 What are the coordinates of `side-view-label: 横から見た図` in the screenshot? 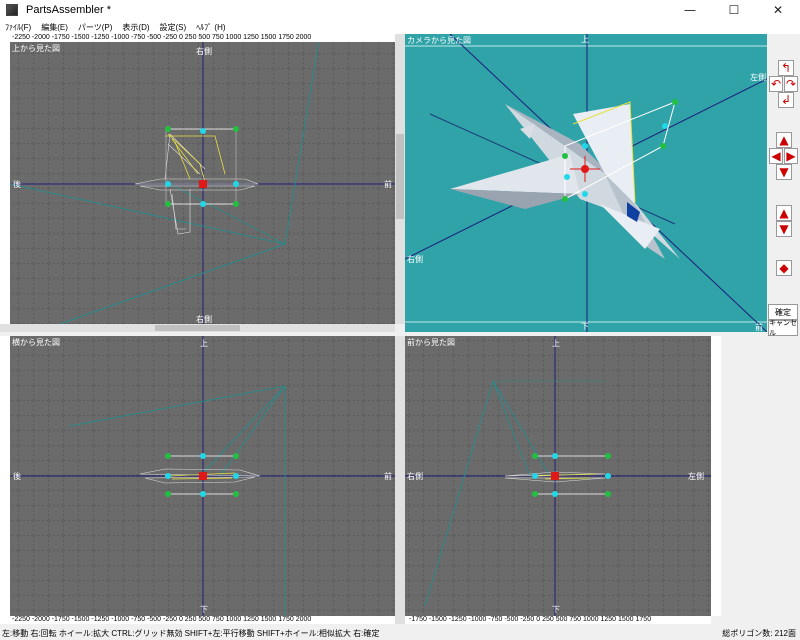 It's located at (36, 342).